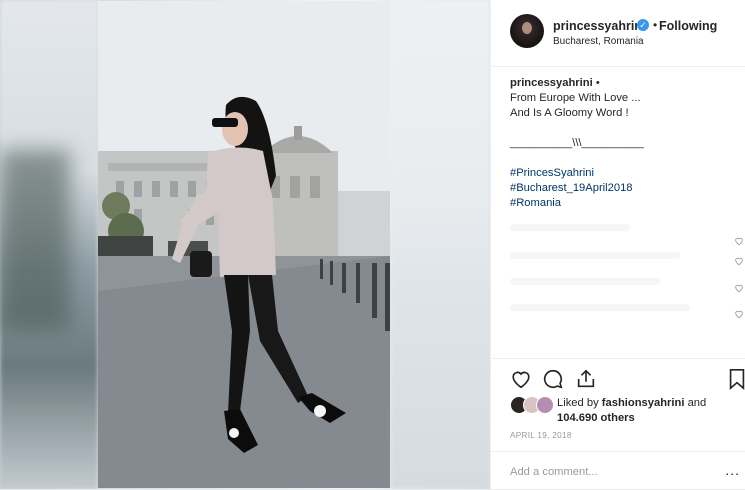 The width and height of the screenshot is (745, 490). Describe the element at coordinates (615, 277) in the screenshot. I see `comments-placeholder` at that location.